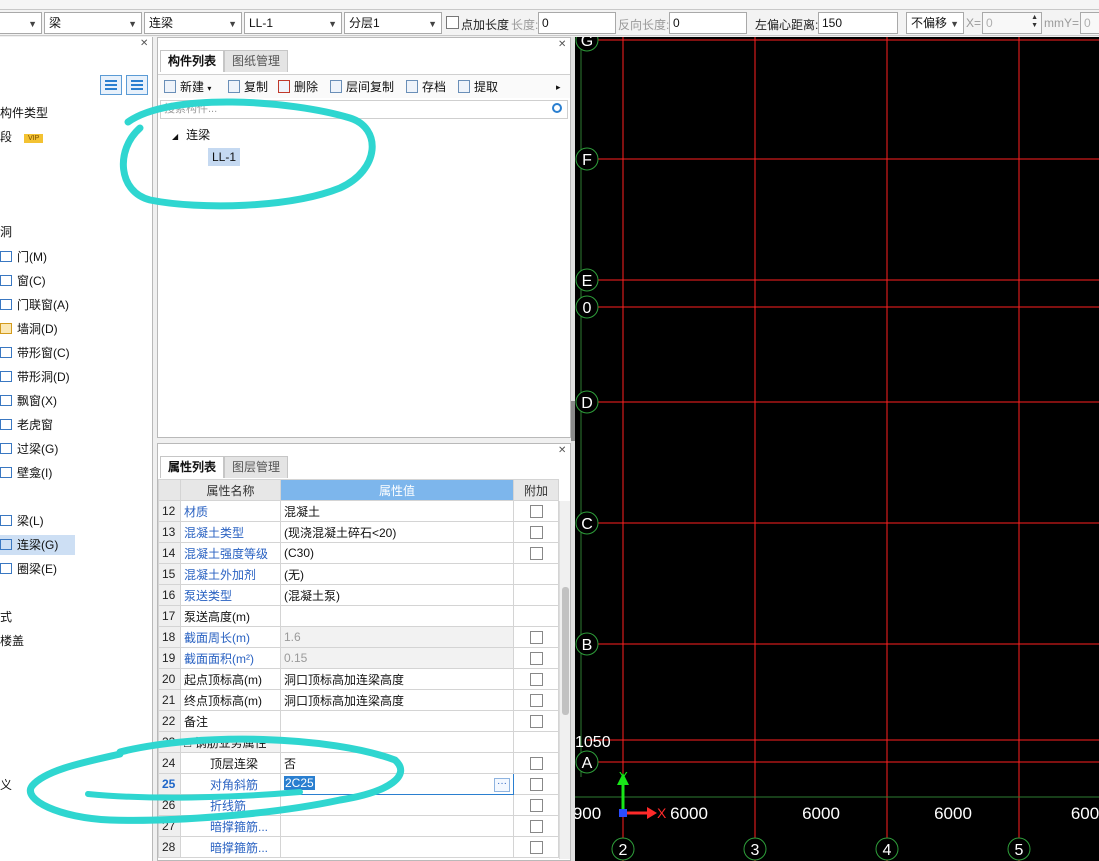 The width and height of the screenshot is (1099, 861). I want to click on more-actions-icon: ▸, so click(558, 87).